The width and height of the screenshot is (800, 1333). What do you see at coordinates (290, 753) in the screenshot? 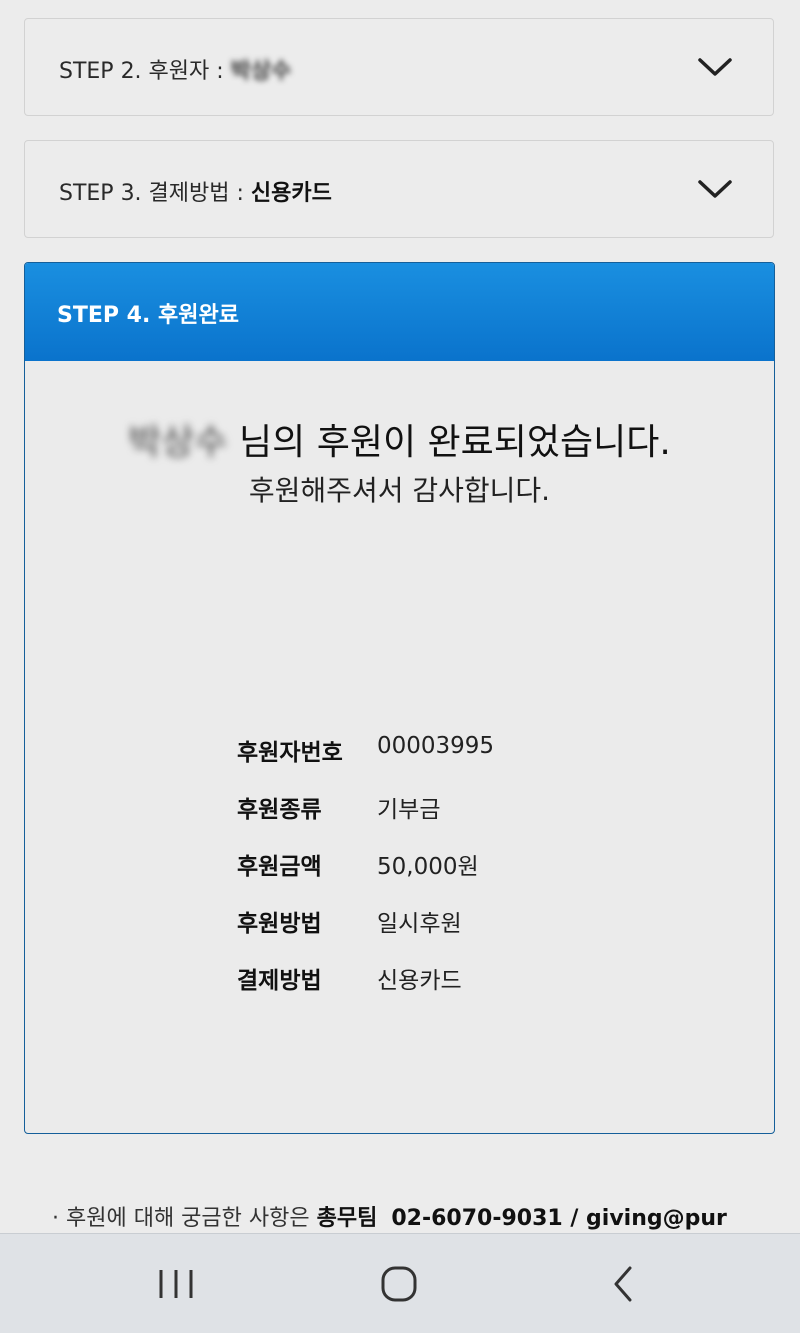
I see `detail-label: 후원자번호` at bounding box center [290, 753].